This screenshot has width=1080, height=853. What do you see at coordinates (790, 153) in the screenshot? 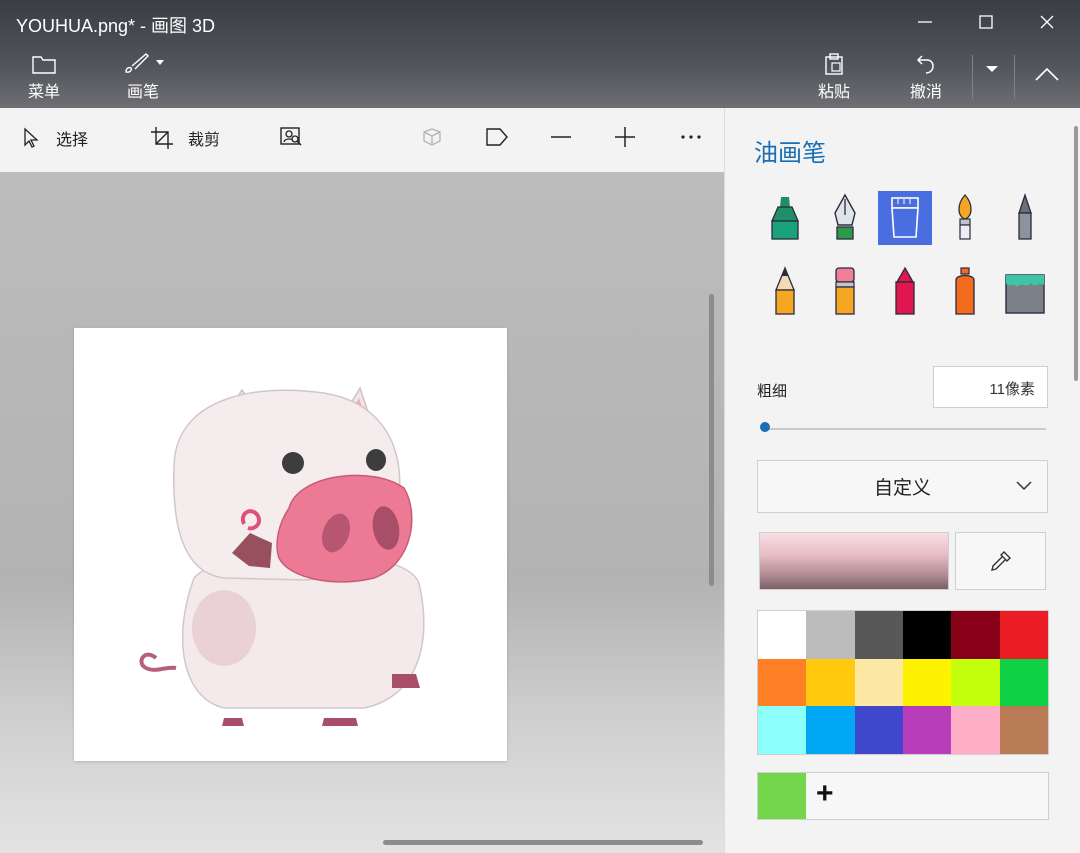
I see `panel-title: 油画笔` at bounding box center [790, 153].